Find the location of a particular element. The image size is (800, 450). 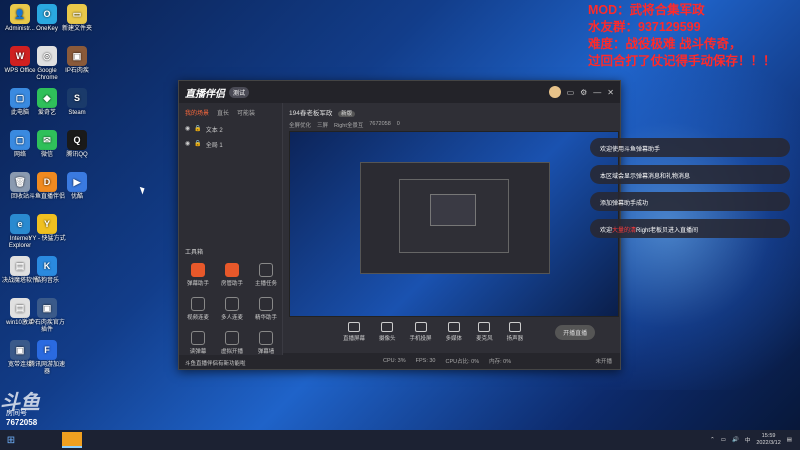

desktop-icon: K 酷狗音乐 is located at coordinates (47, 270).